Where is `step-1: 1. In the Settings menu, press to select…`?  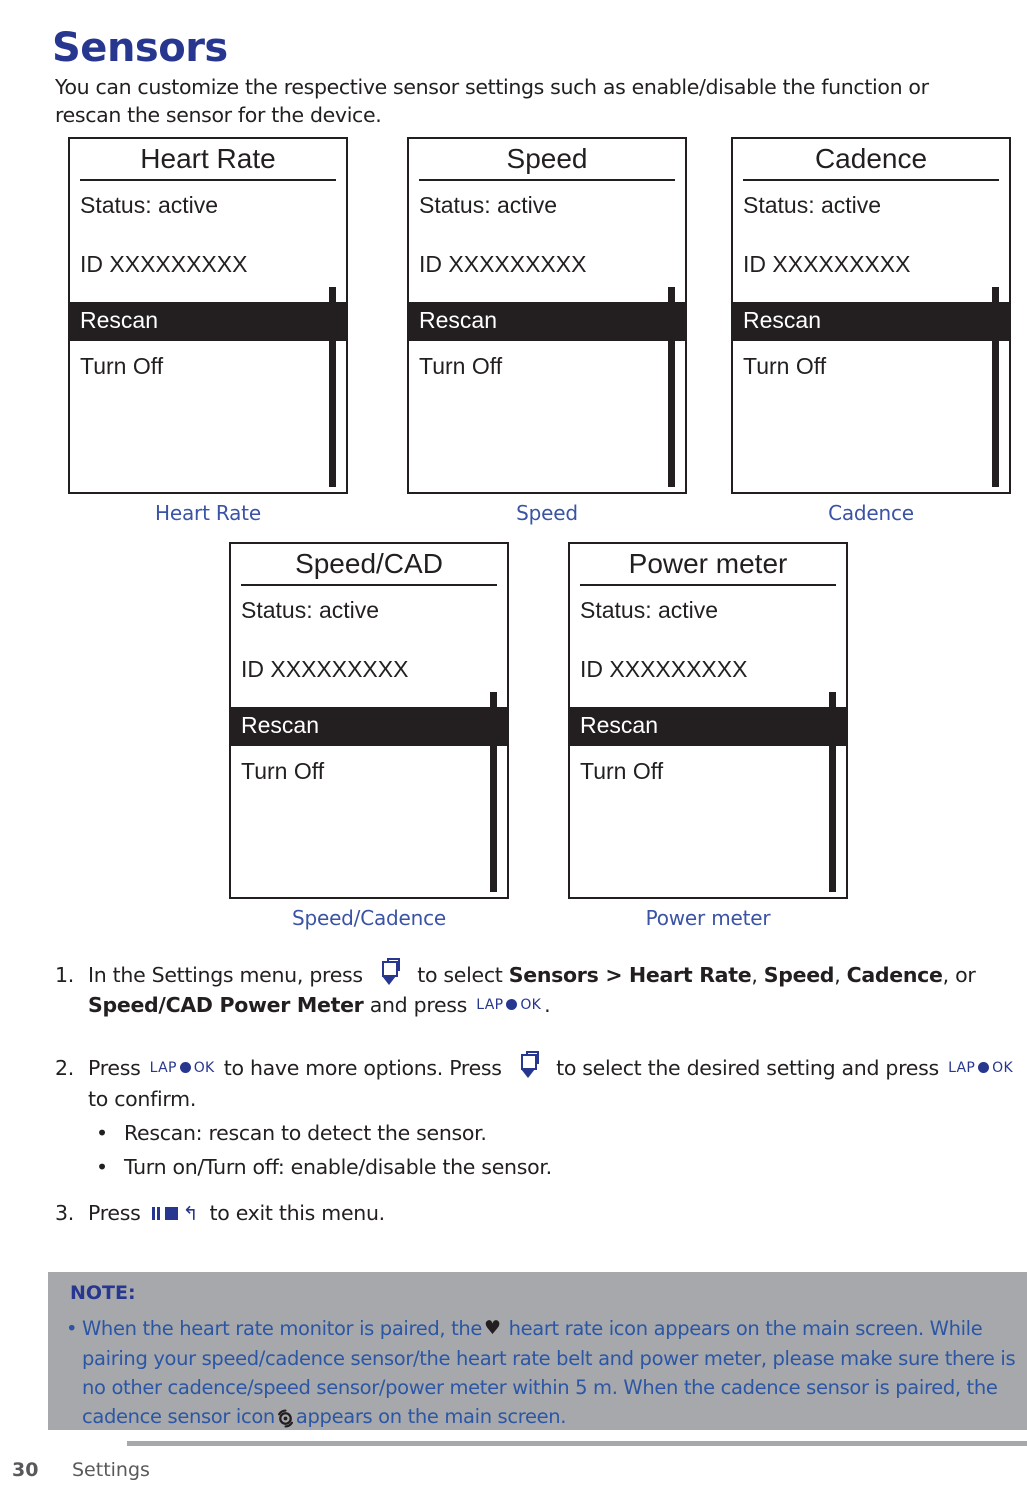 step-1: 1. In the Settings menu, press to select… is located at coordinates (513, 989).